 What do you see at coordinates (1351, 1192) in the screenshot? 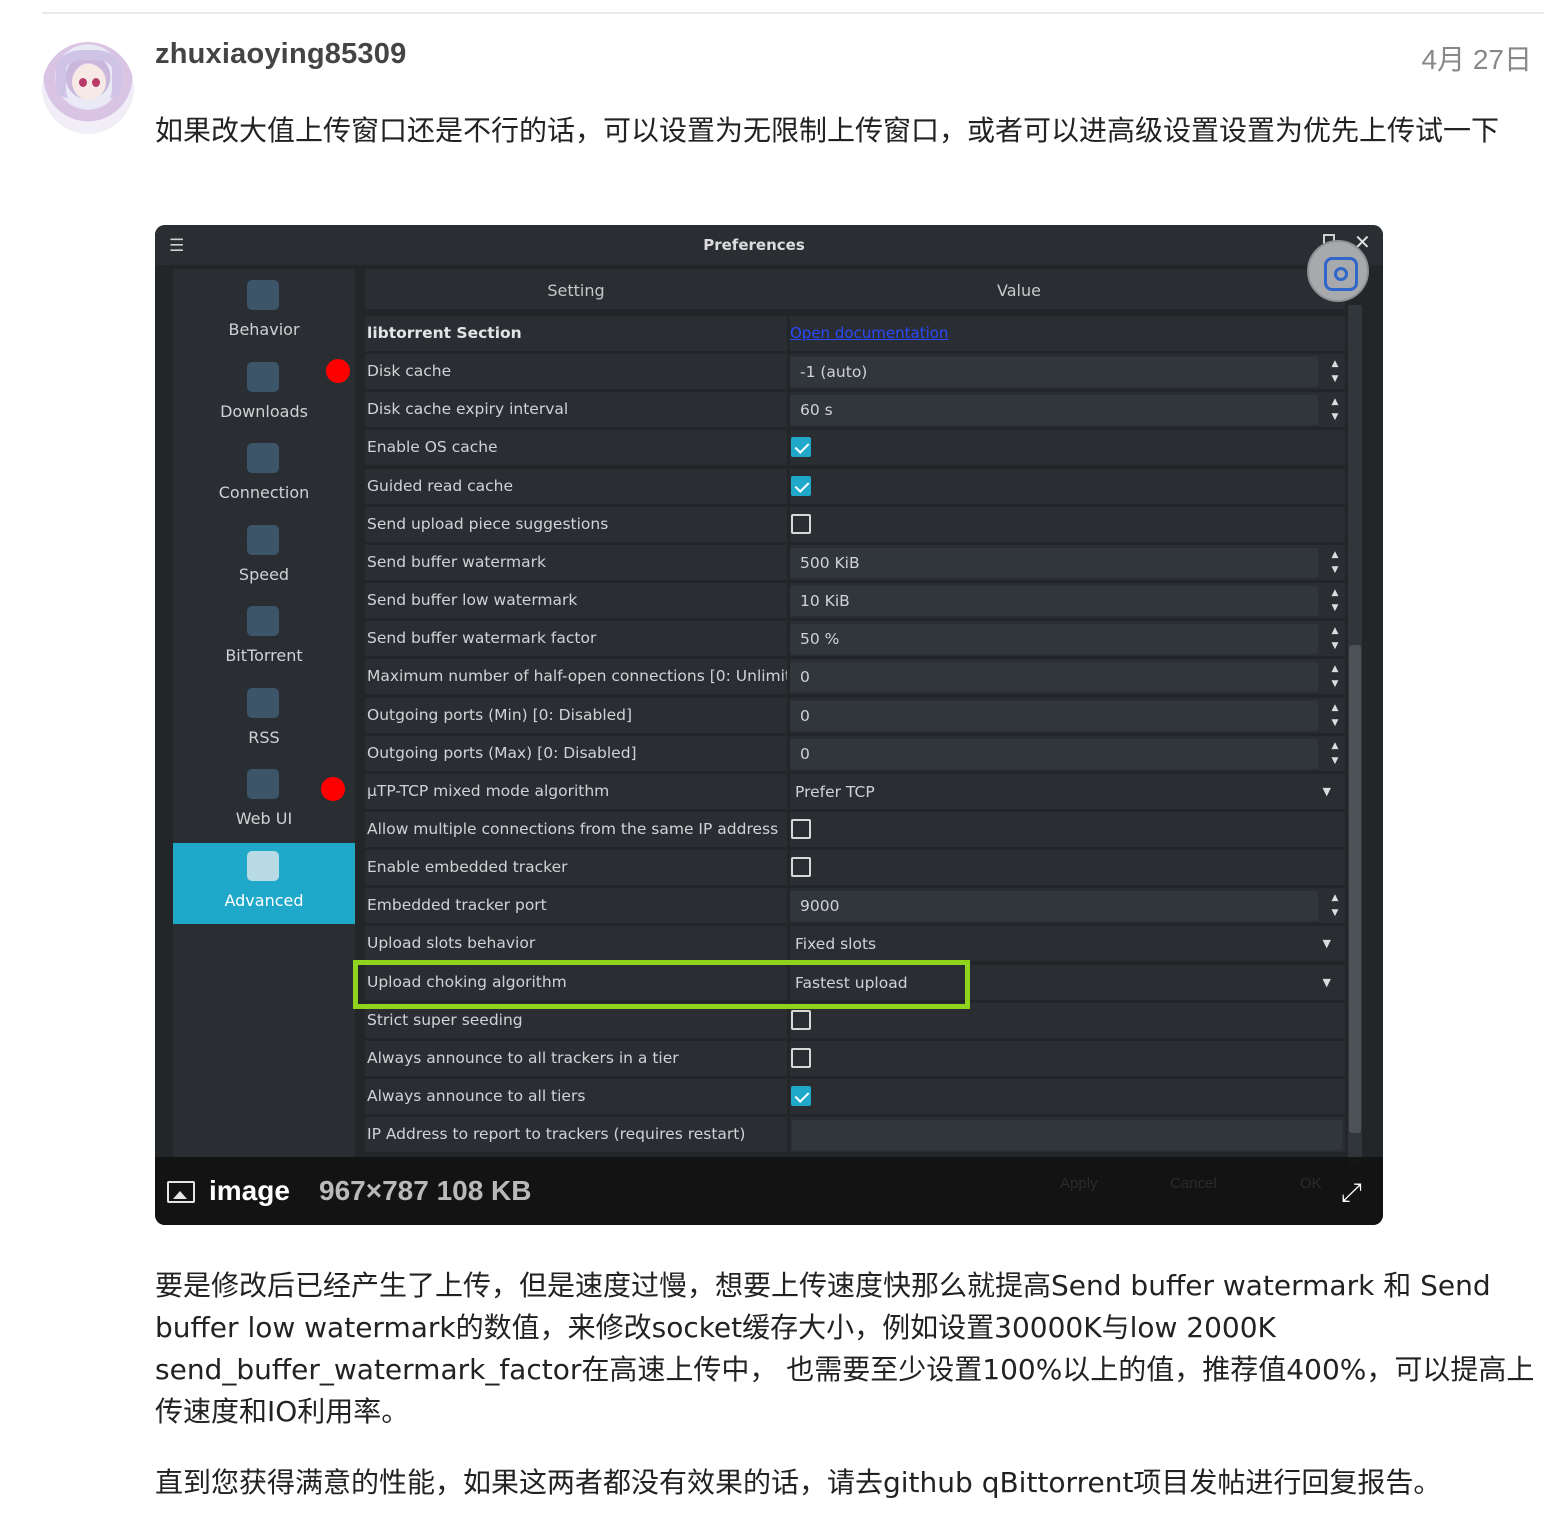
I see `expand-icon: ⤢` at bounding box center [1351, 1192].